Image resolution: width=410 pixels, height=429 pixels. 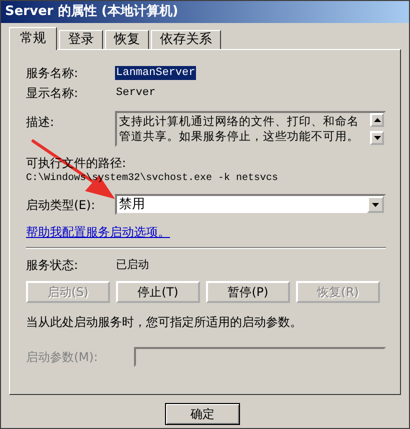 What do you see at coordinates (239, 129) in the screenshot?
I see `description-text: 支持此计算机通过网络的文件、打印、和命名管道共享。如果服务停止，这些功能不可用。` at bounding box center [239, 129].